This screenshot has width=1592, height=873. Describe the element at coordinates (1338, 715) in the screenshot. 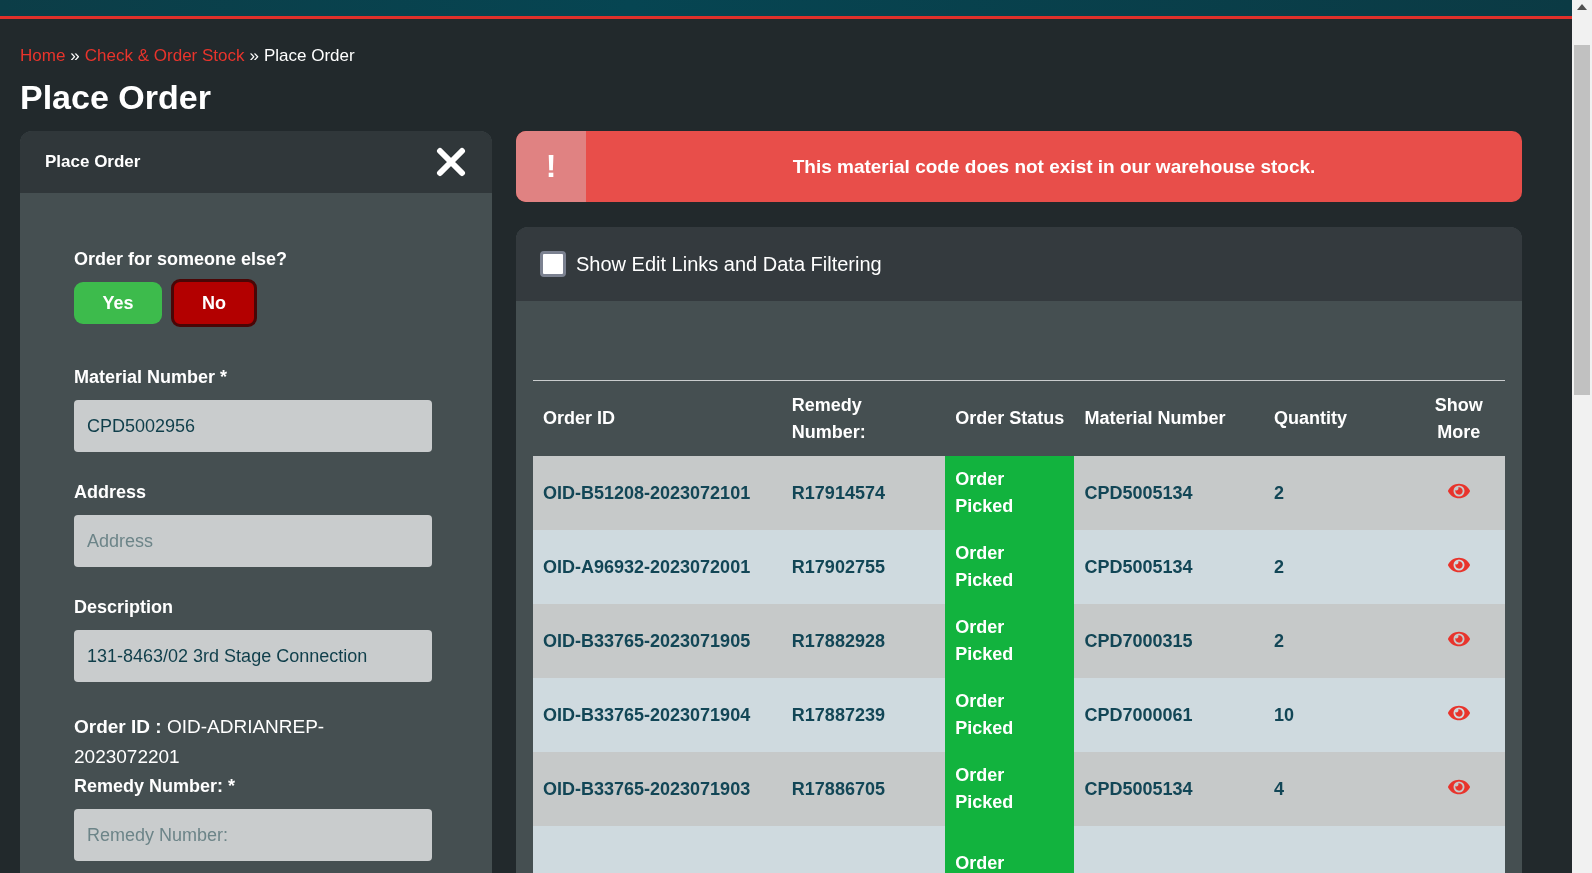

I see `table-cell: 10` at that location.